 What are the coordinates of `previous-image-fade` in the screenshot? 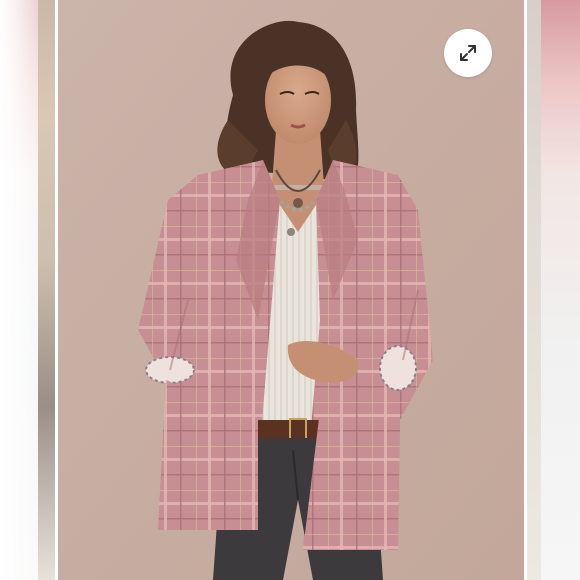 It's located at (19, 290).